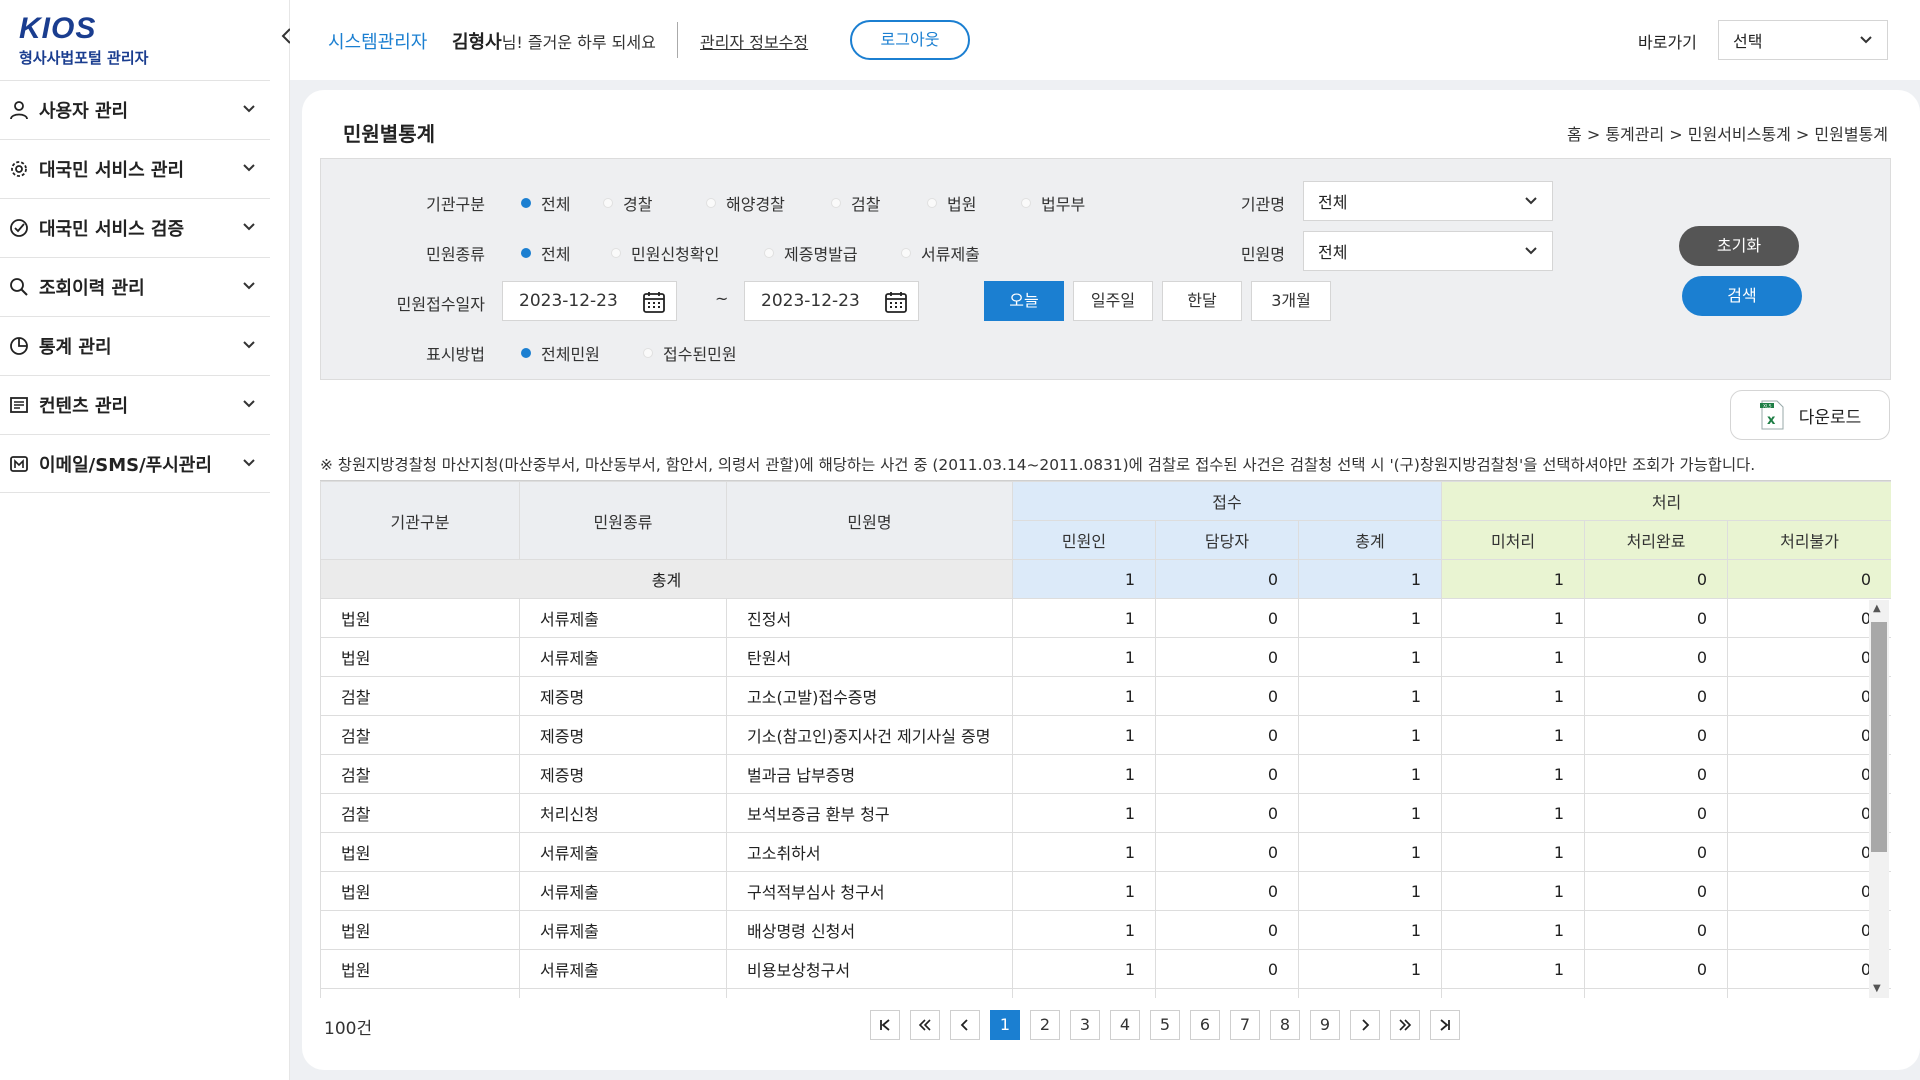 The height and width of the screenshot is (1080, 1920). What do you see at coordinates (1365, 1025) in the screenshot?
I see `next-page-button` at bounding box center [1365, 1025].